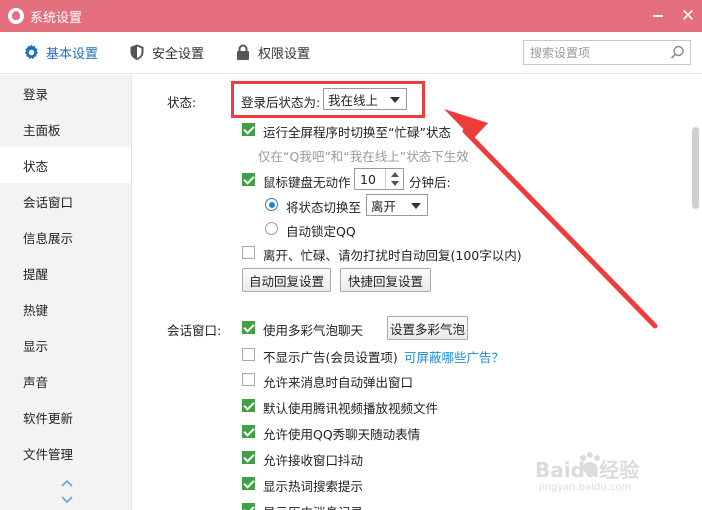  What do you see at coordinates (65, 417) in the screenshot?
I see `sidebar-item-software-update: 软件更新` at bounding box center [65, 417].